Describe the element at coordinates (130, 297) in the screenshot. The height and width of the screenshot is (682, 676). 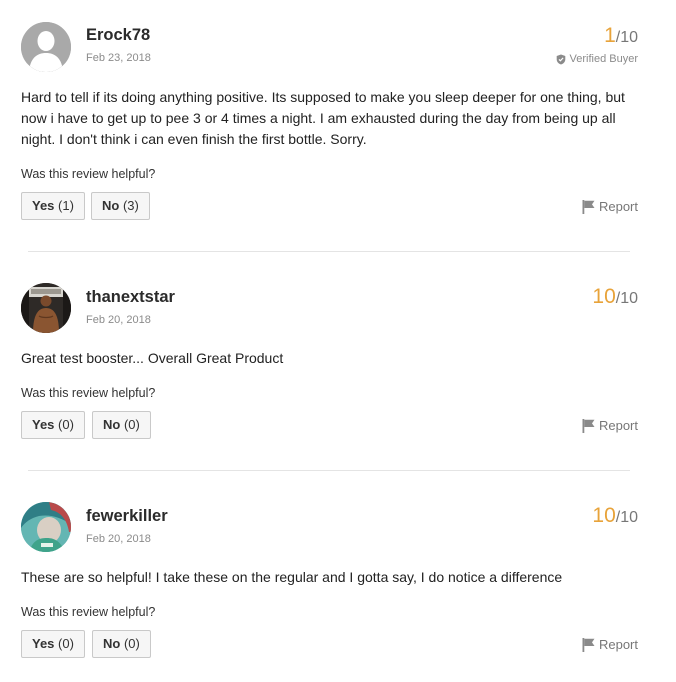
I see `reviewer-name: thanextstar` at that location.